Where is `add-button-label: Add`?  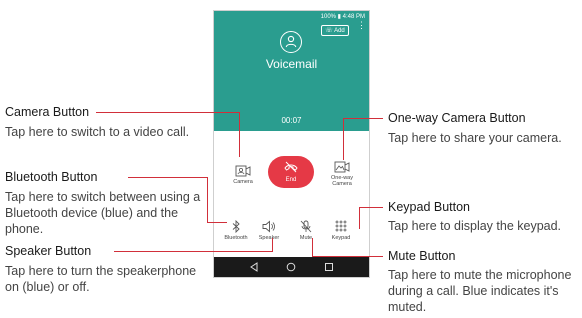
add-button-label: Add is located at coordinates (339, 31).